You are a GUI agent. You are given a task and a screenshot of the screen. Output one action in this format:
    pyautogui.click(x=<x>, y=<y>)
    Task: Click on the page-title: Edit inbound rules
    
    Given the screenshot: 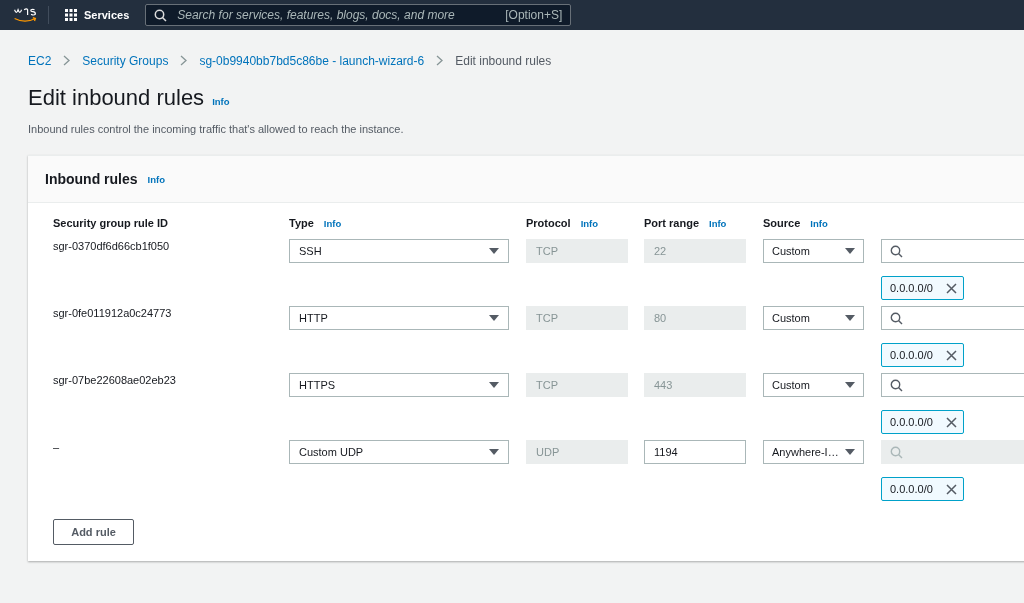 What is the action you would take?
    pyautogui.click(x=116, y=98)
    